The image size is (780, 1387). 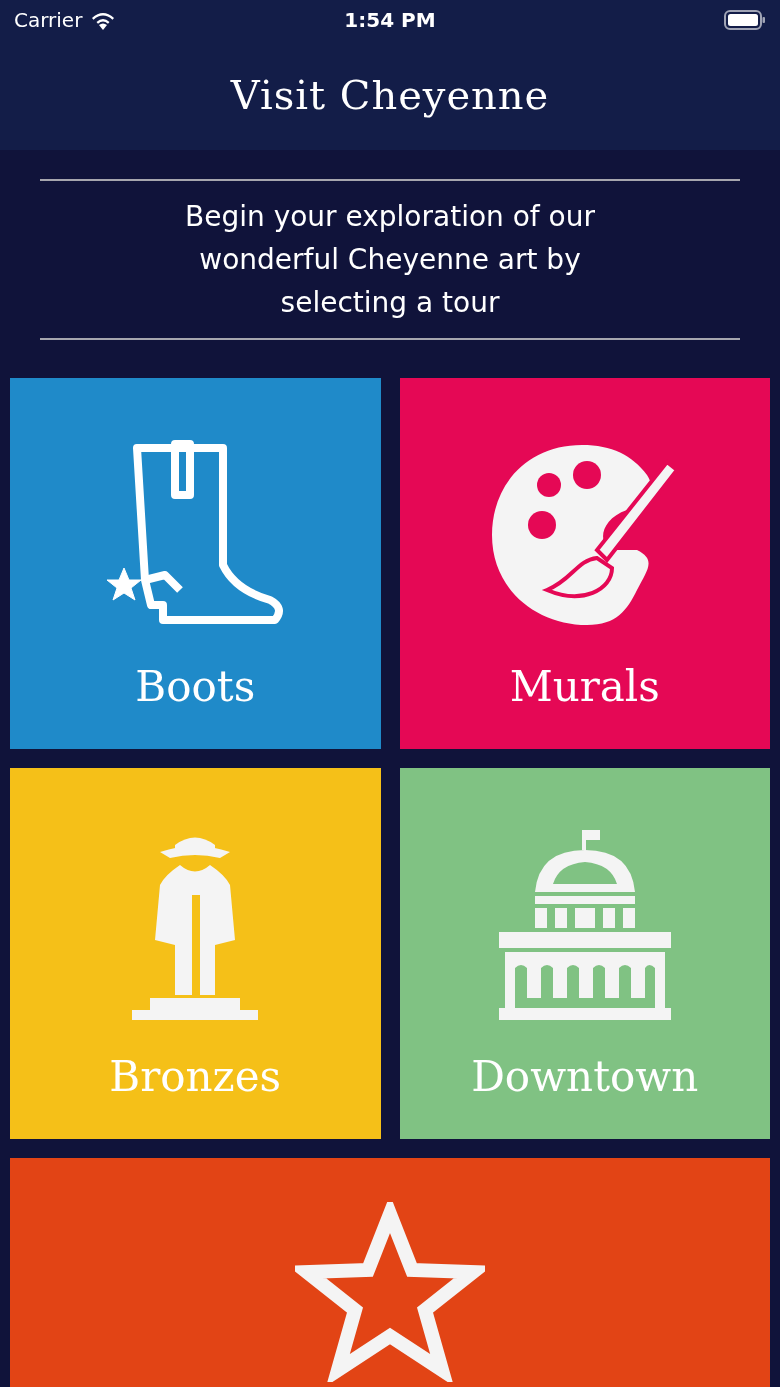 I want to click on wifi-icon, so click(x=103, y=20).